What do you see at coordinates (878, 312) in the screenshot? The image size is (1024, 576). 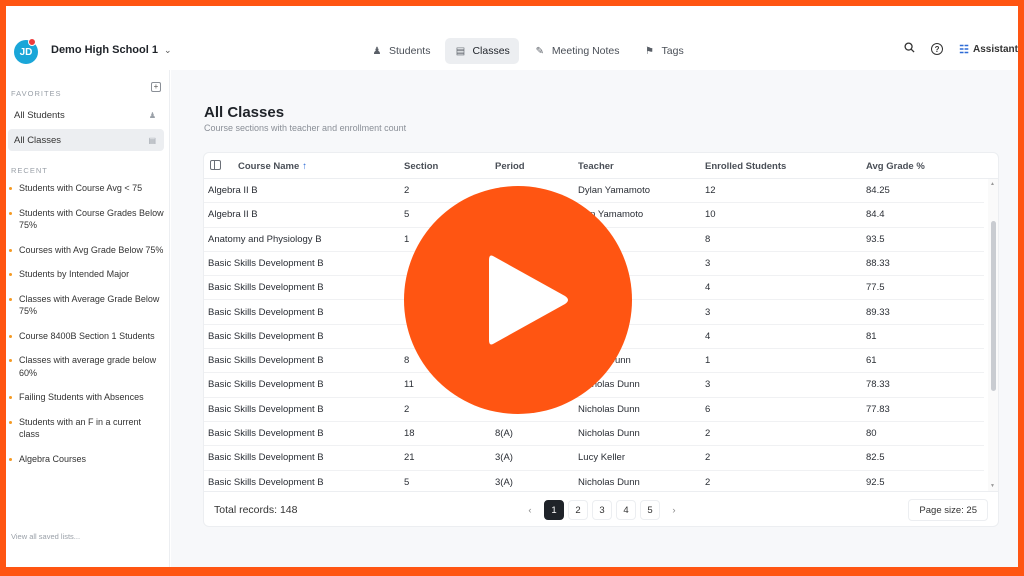 I see `table-cell: 89.33` at bounding box center [878, 312].